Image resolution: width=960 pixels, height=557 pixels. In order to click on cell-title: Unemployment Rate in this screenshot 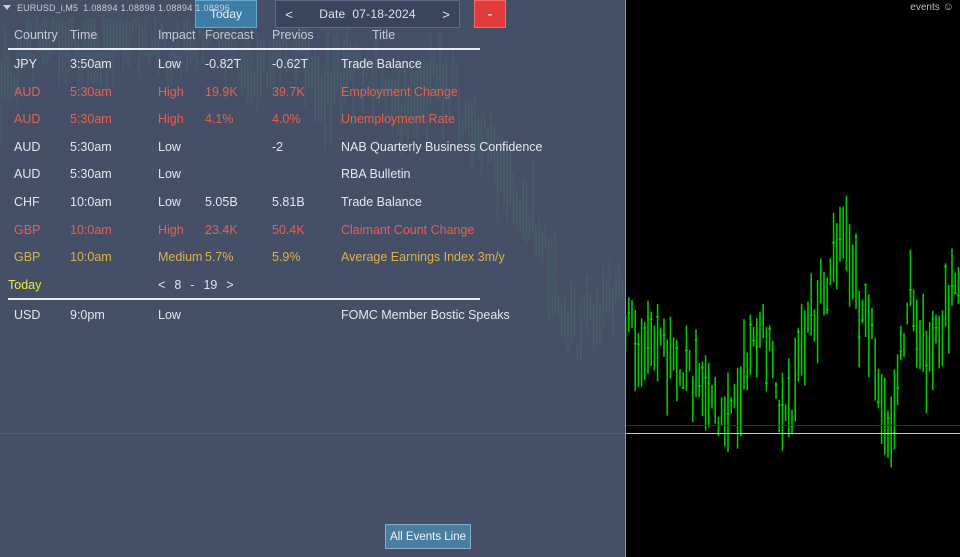, I will do `click(398, 119)`.